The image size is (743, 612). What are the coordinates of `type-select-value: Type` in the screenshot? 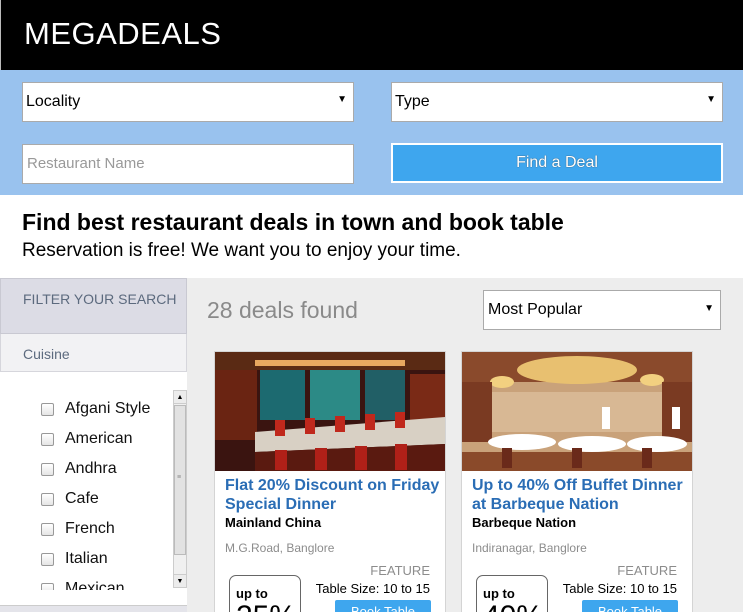 It's located at (412, 101).